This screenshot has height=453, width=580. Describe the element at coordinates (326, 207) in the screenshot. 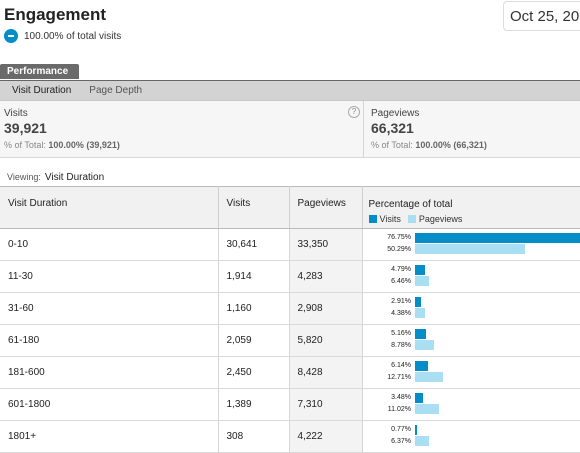

I see `column-header-pageviews: Pageviews` at that location.